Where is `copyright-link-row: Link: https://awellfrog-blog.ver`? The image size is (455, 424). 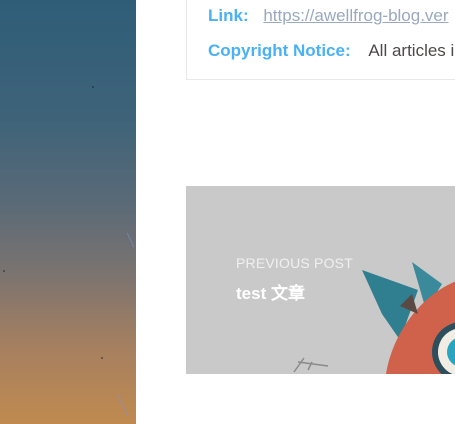 copyright-link-row: Link: https://awellfrog-blog.ver is located at coordinates (328, 16).